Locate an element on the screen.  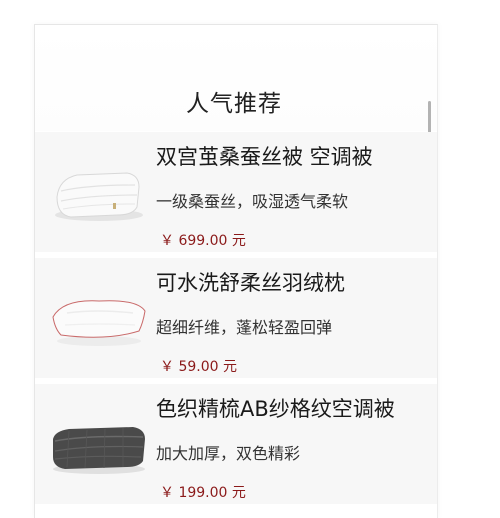
product-price: ￥ 699.00 元 is located at coordinates (203, 241).